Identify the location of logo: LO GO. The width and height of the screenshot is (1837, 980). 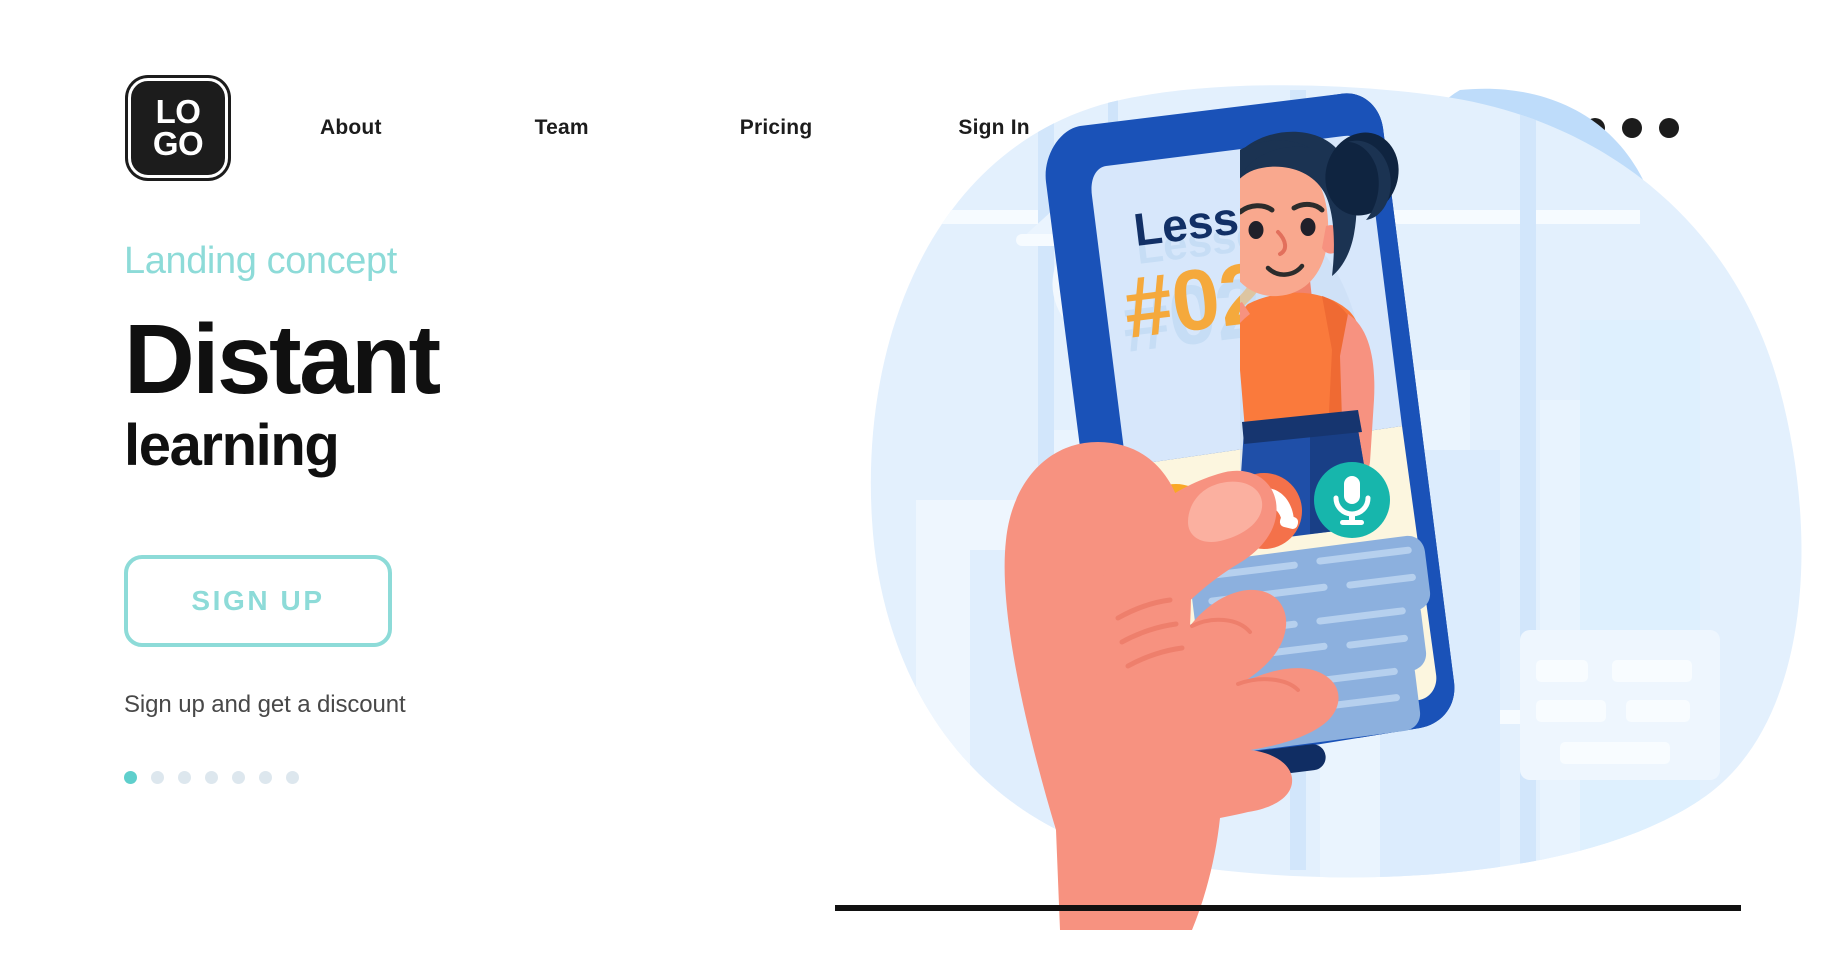
(178, 128).